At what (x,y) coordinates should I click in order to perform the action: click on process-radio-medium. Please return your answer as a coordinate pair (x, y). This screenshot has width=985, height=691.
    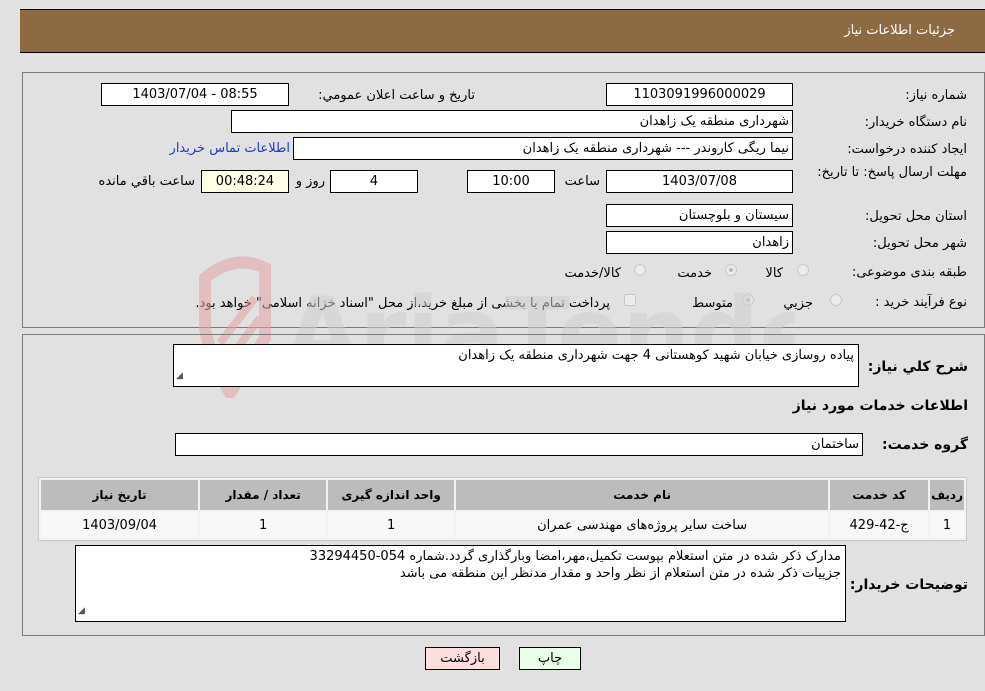
    Looking at the image, I should click on (748, 300).